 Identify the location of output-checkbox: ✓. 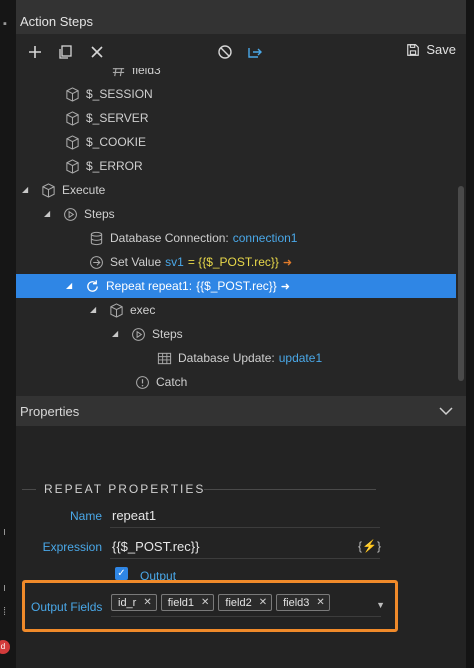
(121, 573).